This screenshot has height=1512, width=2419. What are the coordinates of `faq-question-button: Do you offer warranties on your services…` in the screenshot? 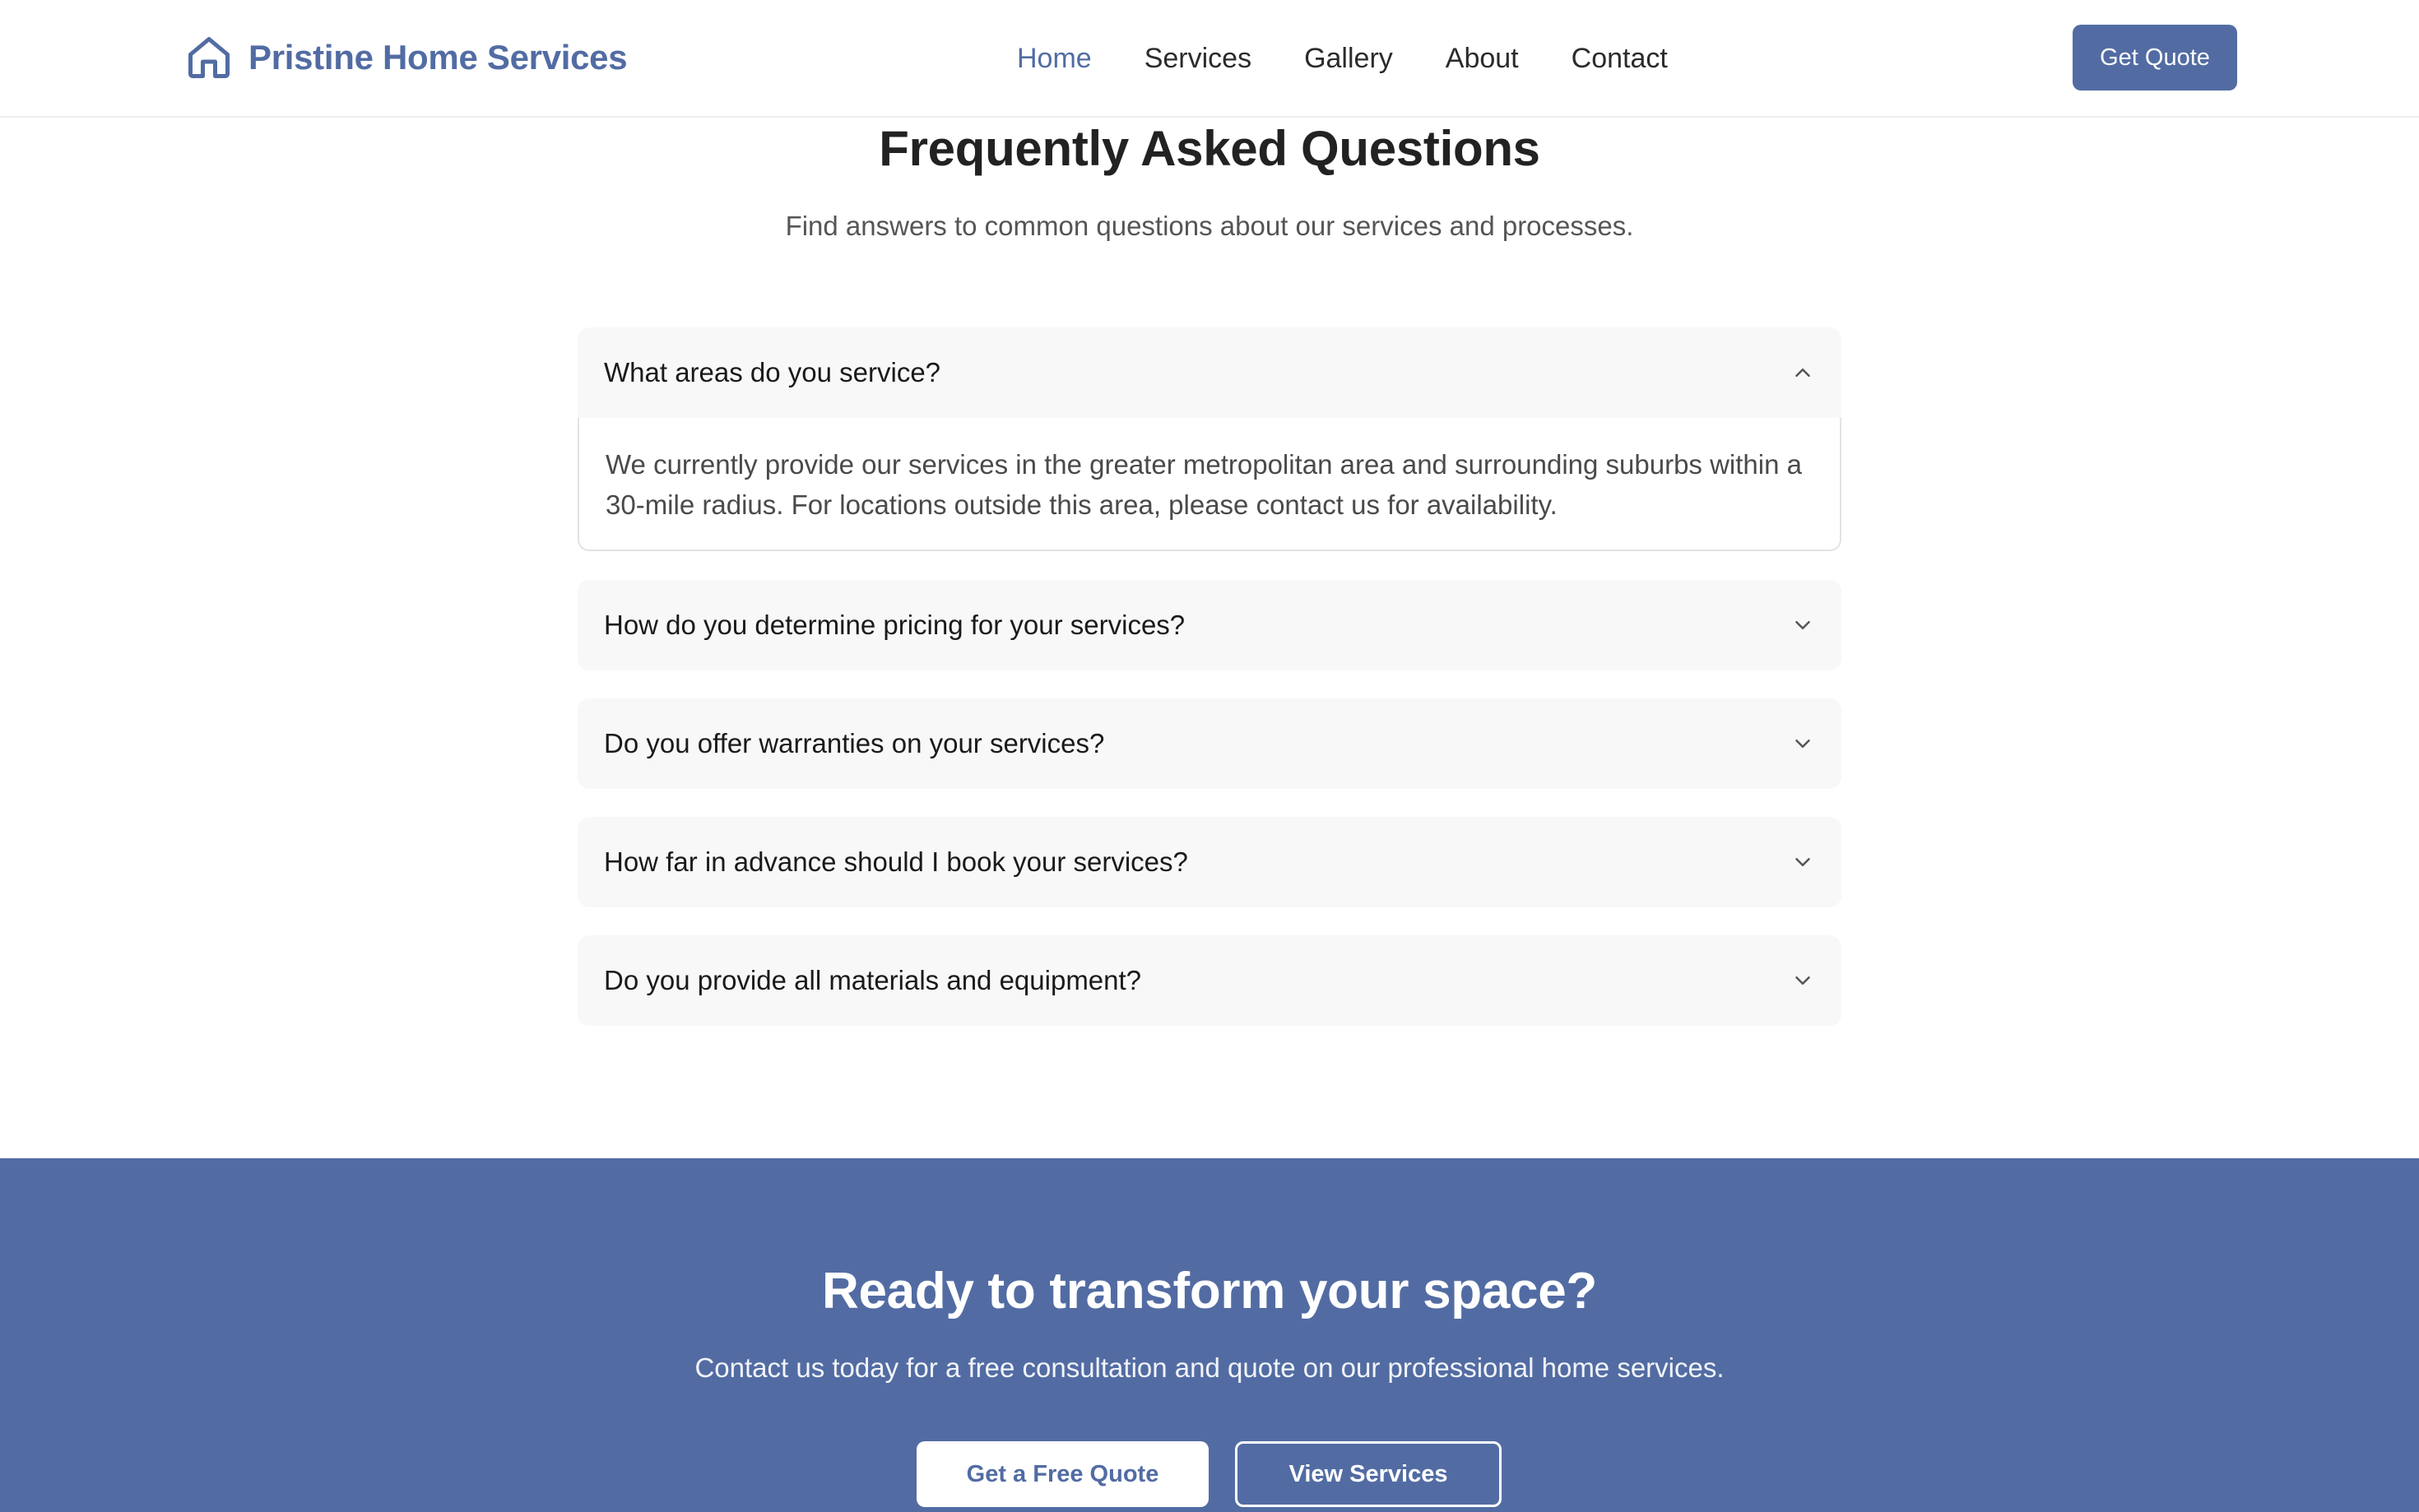 It's located at (1209, 743).